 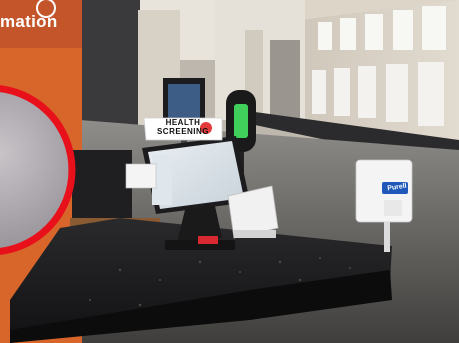 What do you see at coordinates (29, 21) in the screenshot?
I see `wall-sign-text: mation` at bounding box center [29, 21].